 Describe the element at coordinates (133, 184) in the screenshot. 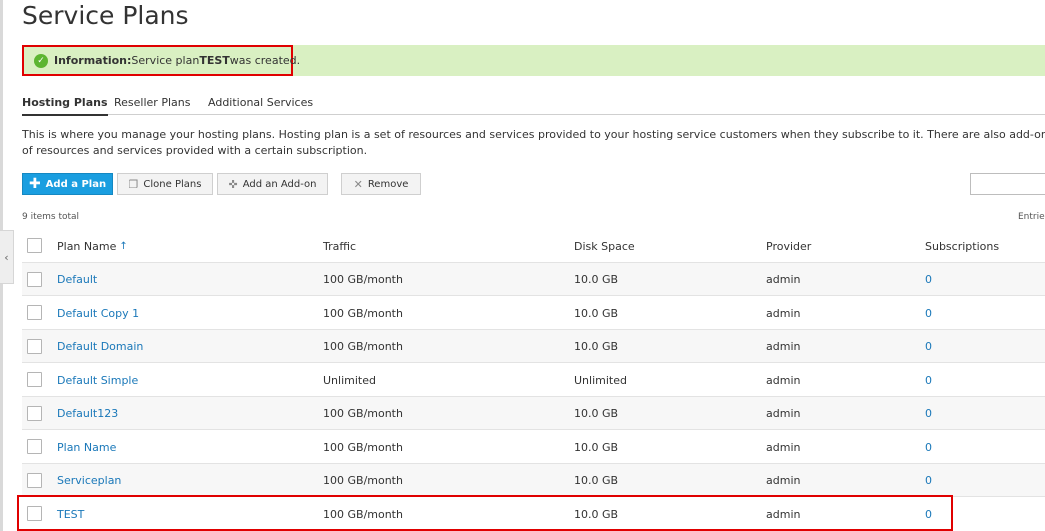

I see `clone-icon: ❐` at that location.